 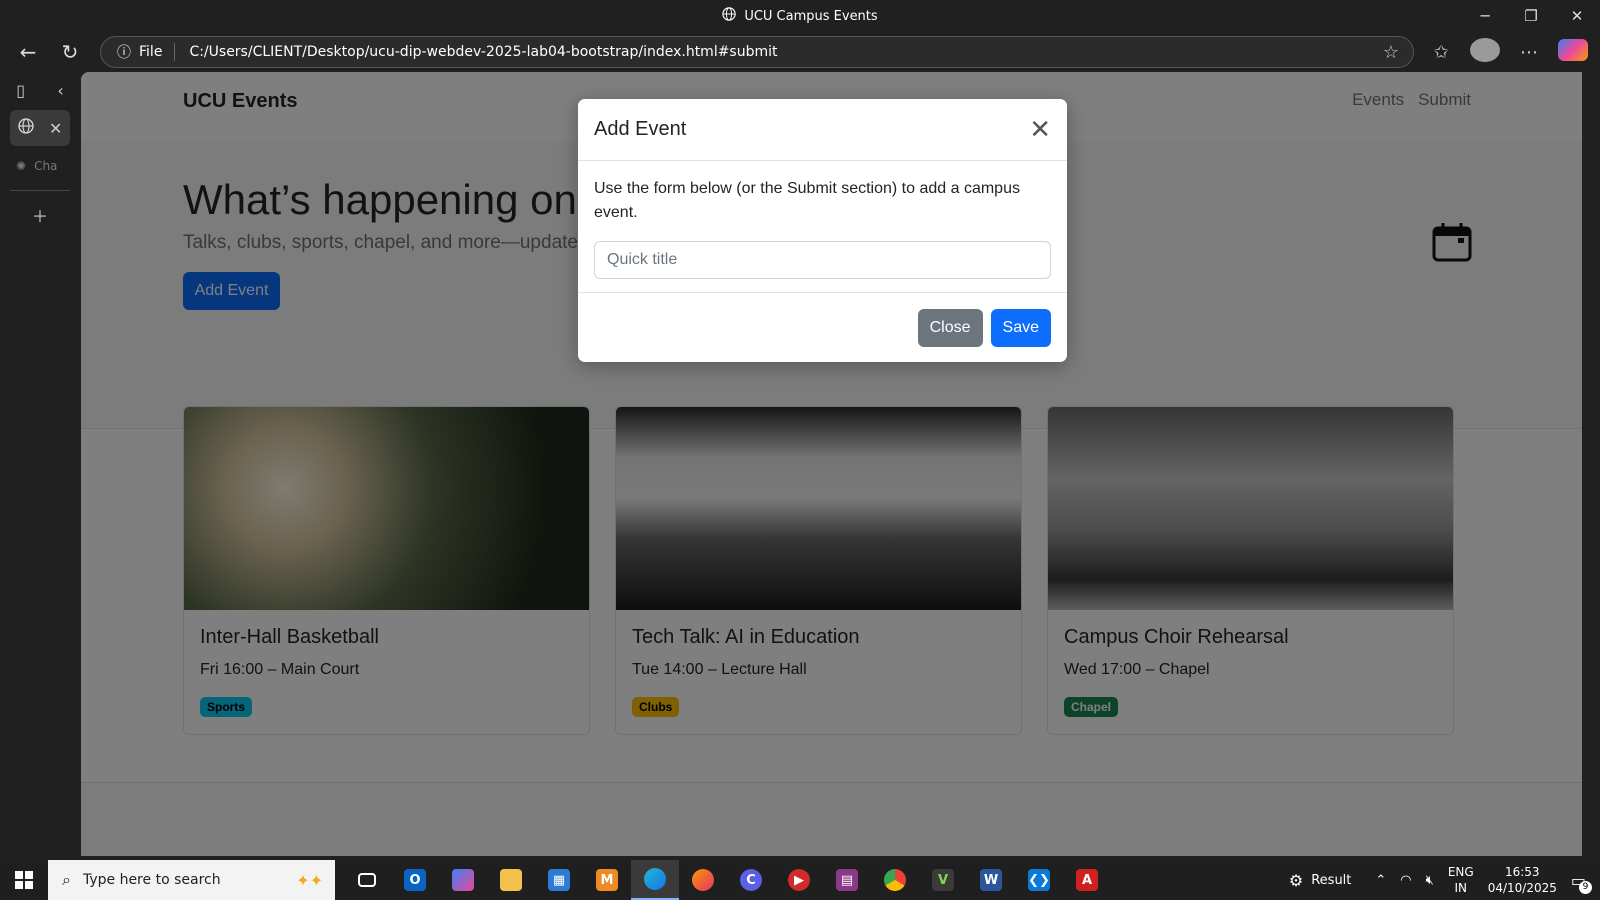 I want to click on copilot-app, so click(x=463, y=880).